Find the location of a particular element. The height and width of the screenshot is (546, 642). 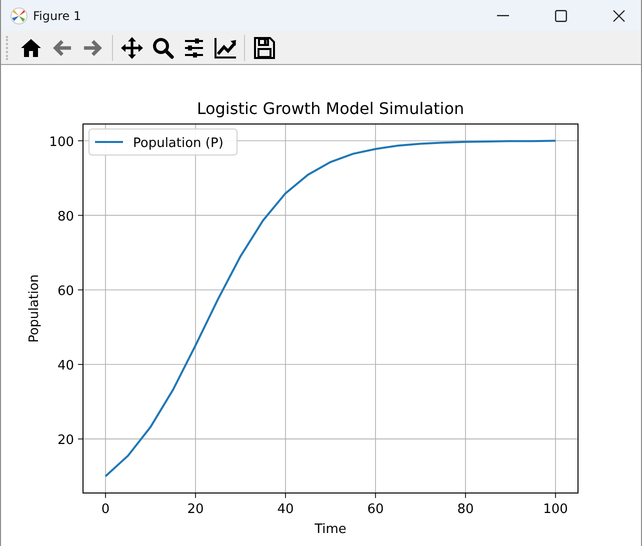

app-icon is located at coordinates (19, 15).